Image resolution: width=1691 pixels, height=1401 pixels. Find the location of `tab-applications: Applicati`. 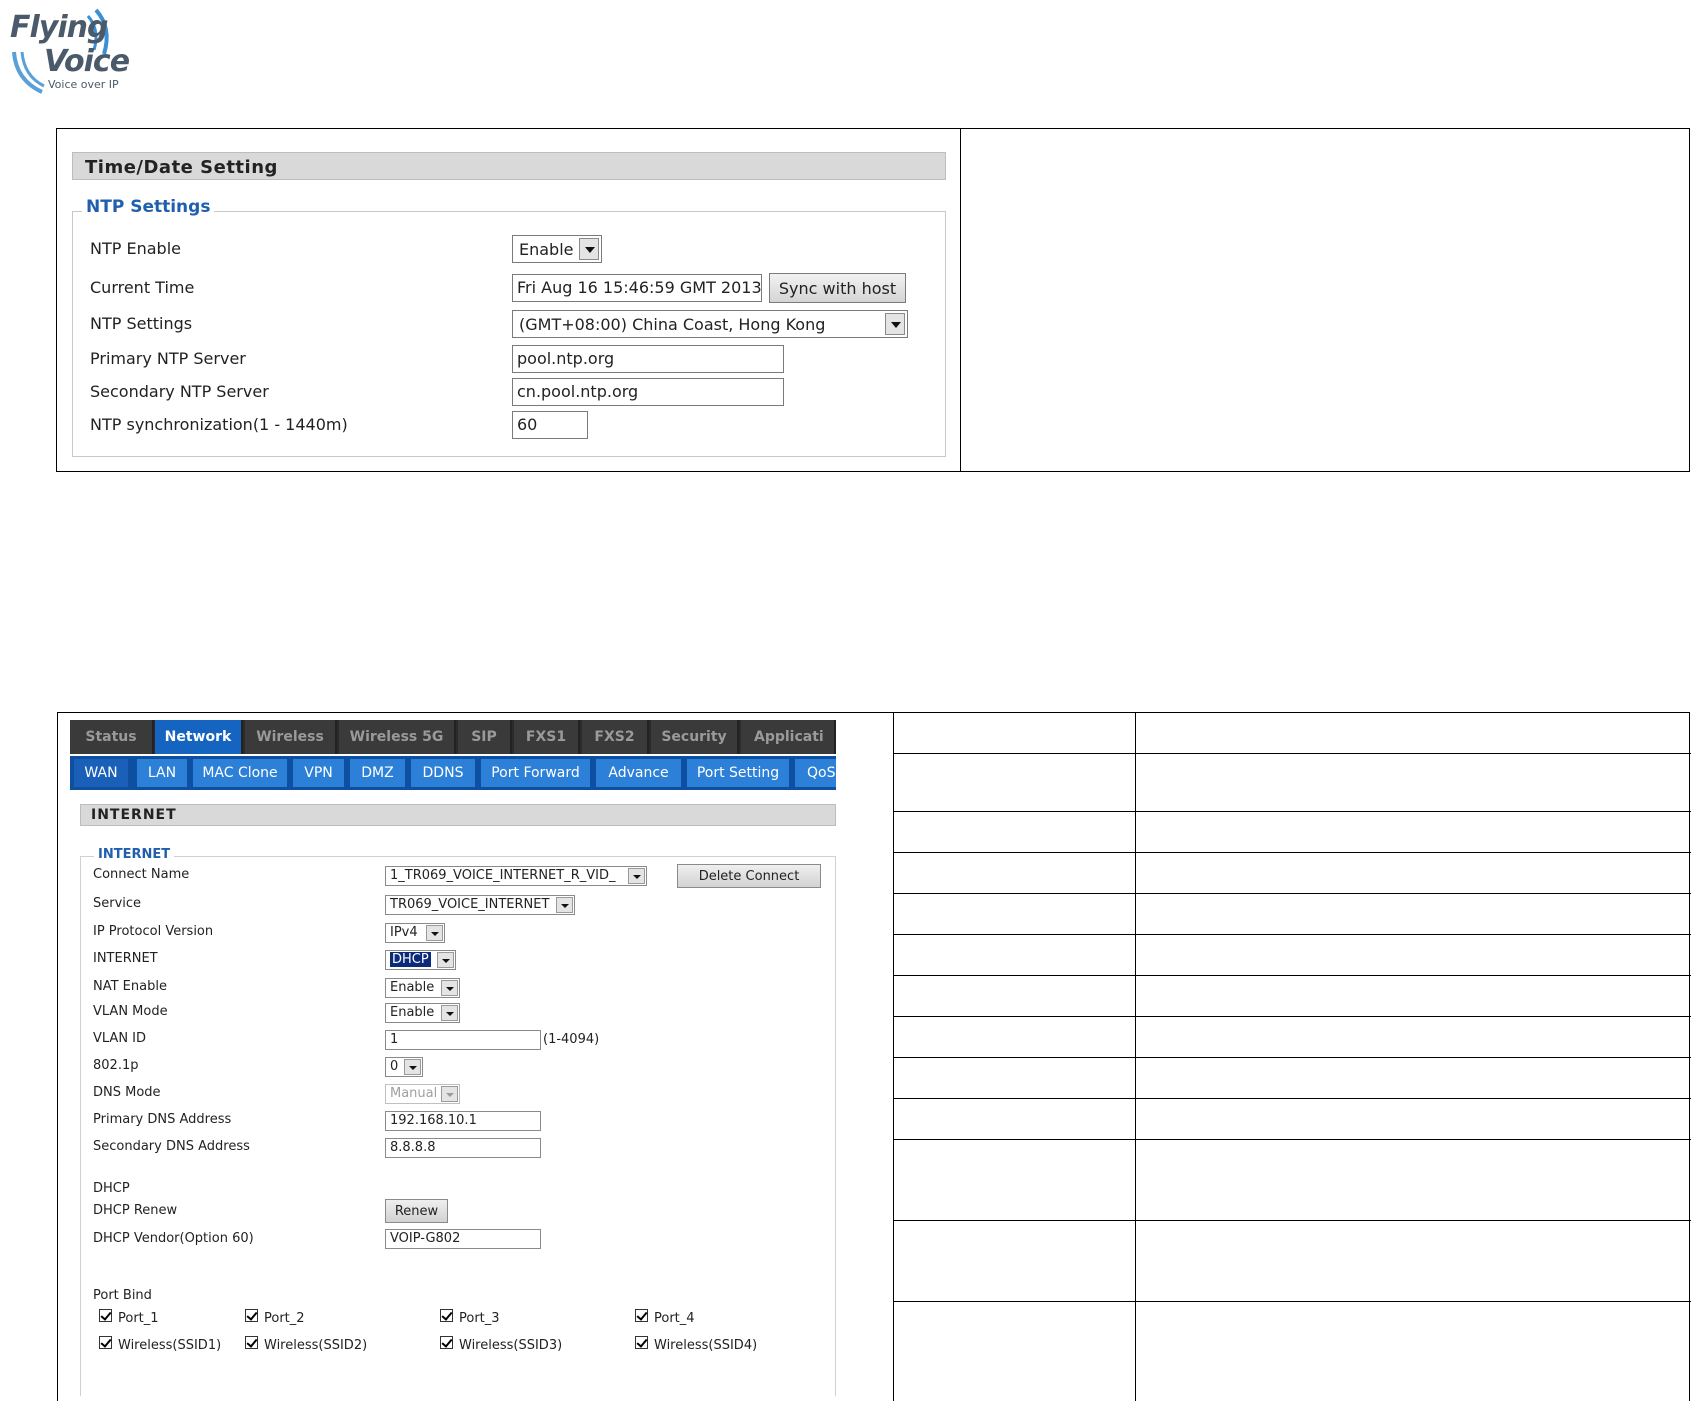

tab-applications: Applicati is located at coordinates (788, 737).